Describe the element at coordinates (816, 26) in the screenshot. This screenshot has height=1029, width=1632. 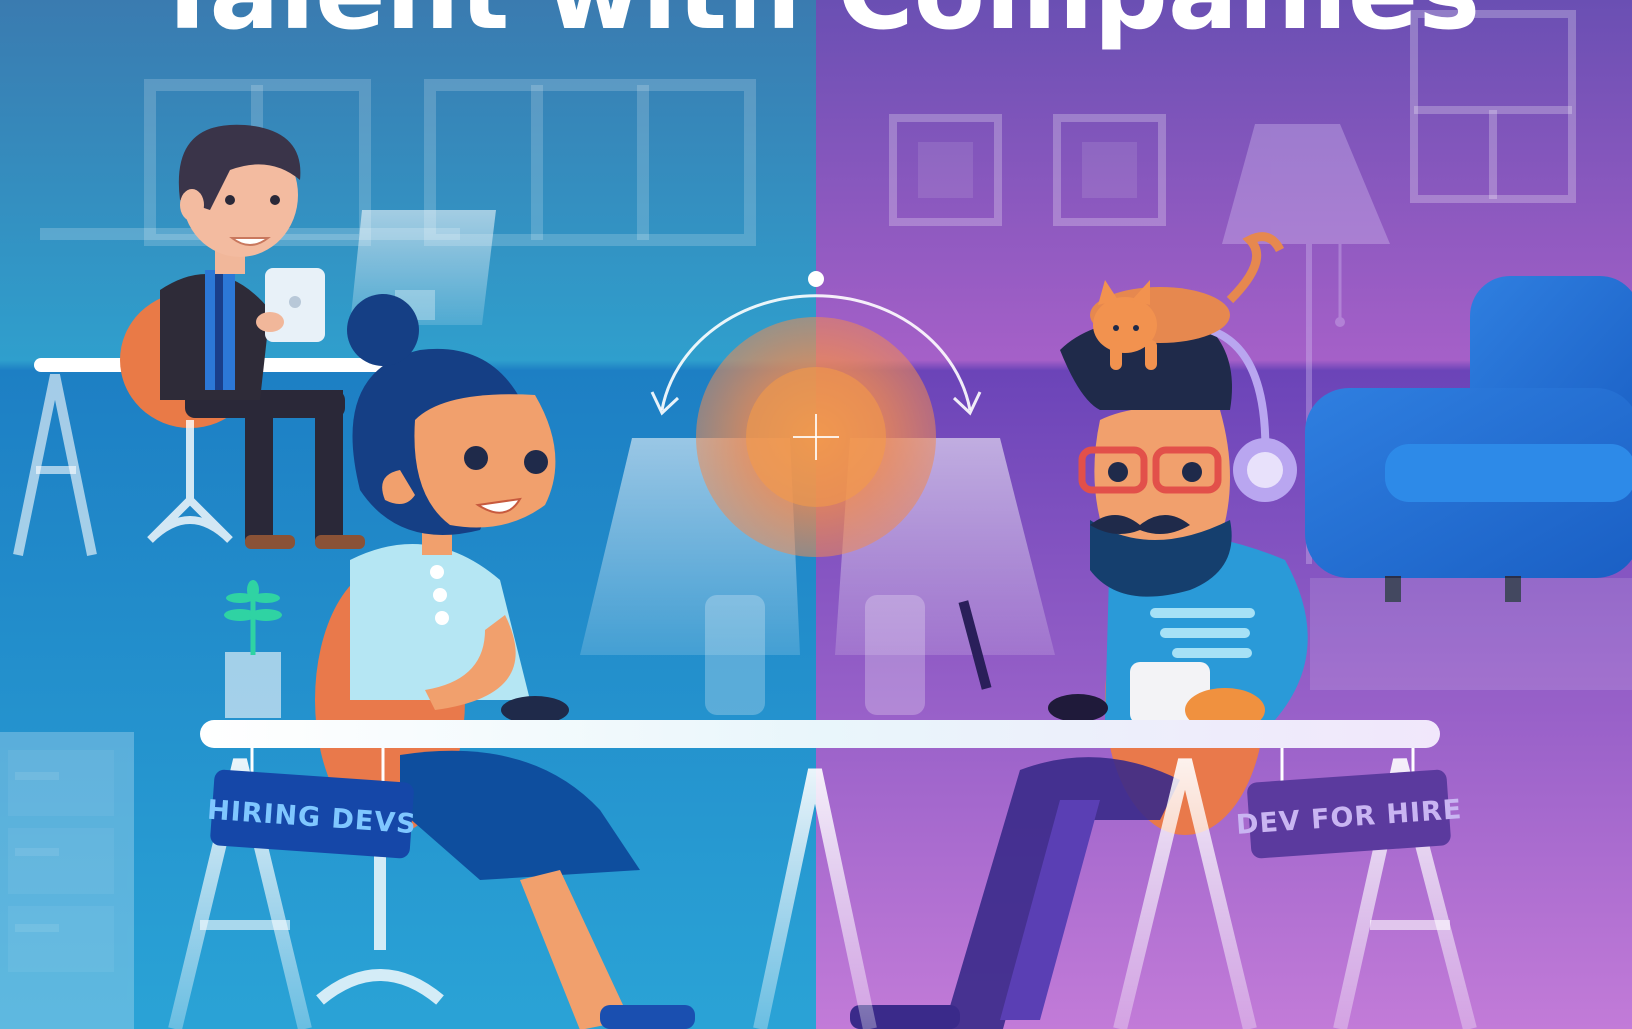
I see `headline-text: Talent with Companies` at that location.